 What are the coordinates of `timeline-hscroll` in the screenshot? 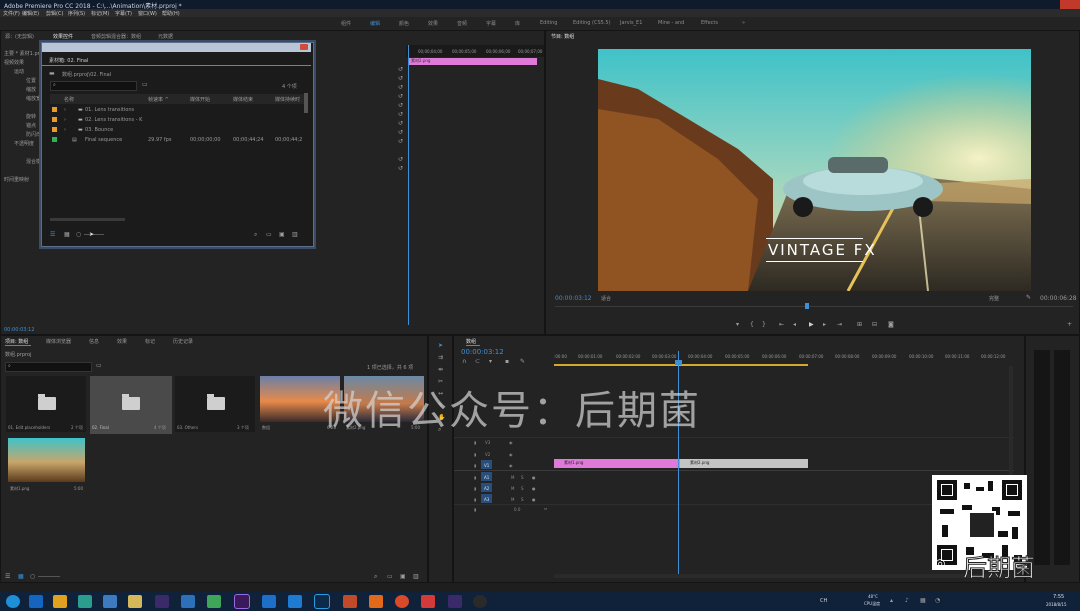 It's located at (781, 576).